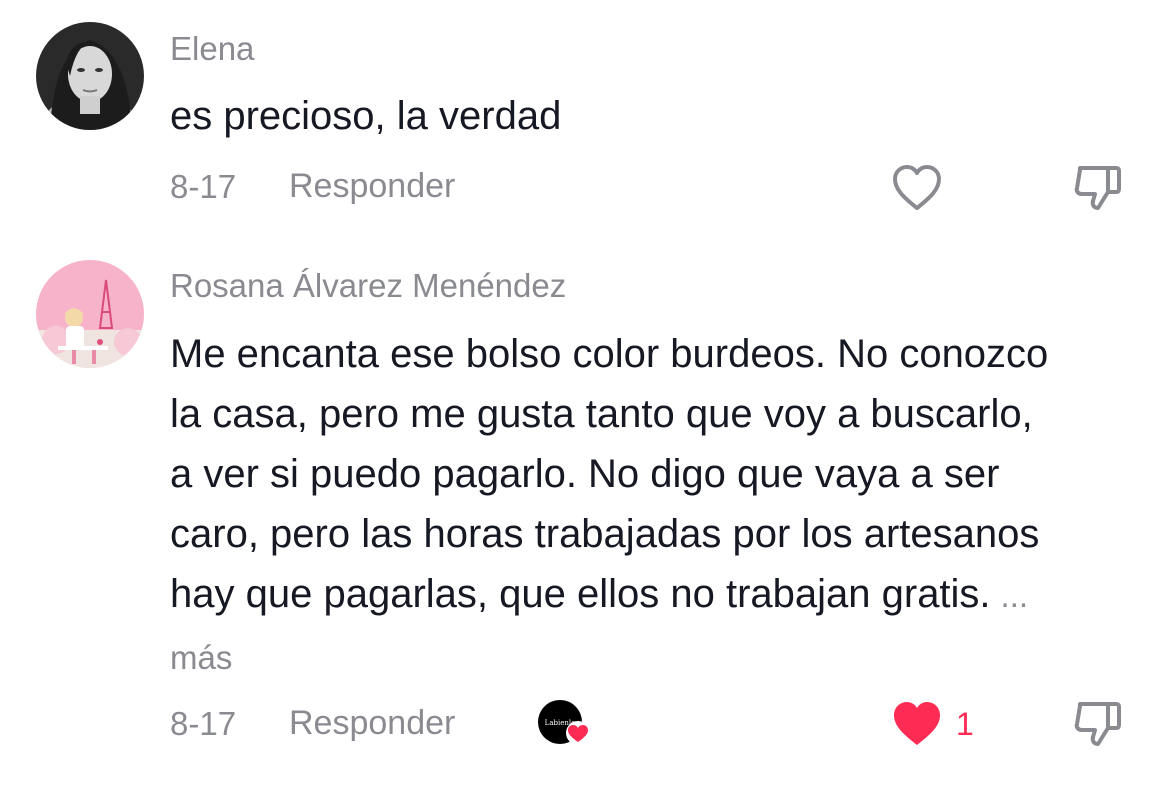 Image resolution: width=1170 pixels, height=785 pixels. Describe the element at coordinates (564, 724) in the screenshot. I see `creator-liked-badge: Labienlo` at that location.